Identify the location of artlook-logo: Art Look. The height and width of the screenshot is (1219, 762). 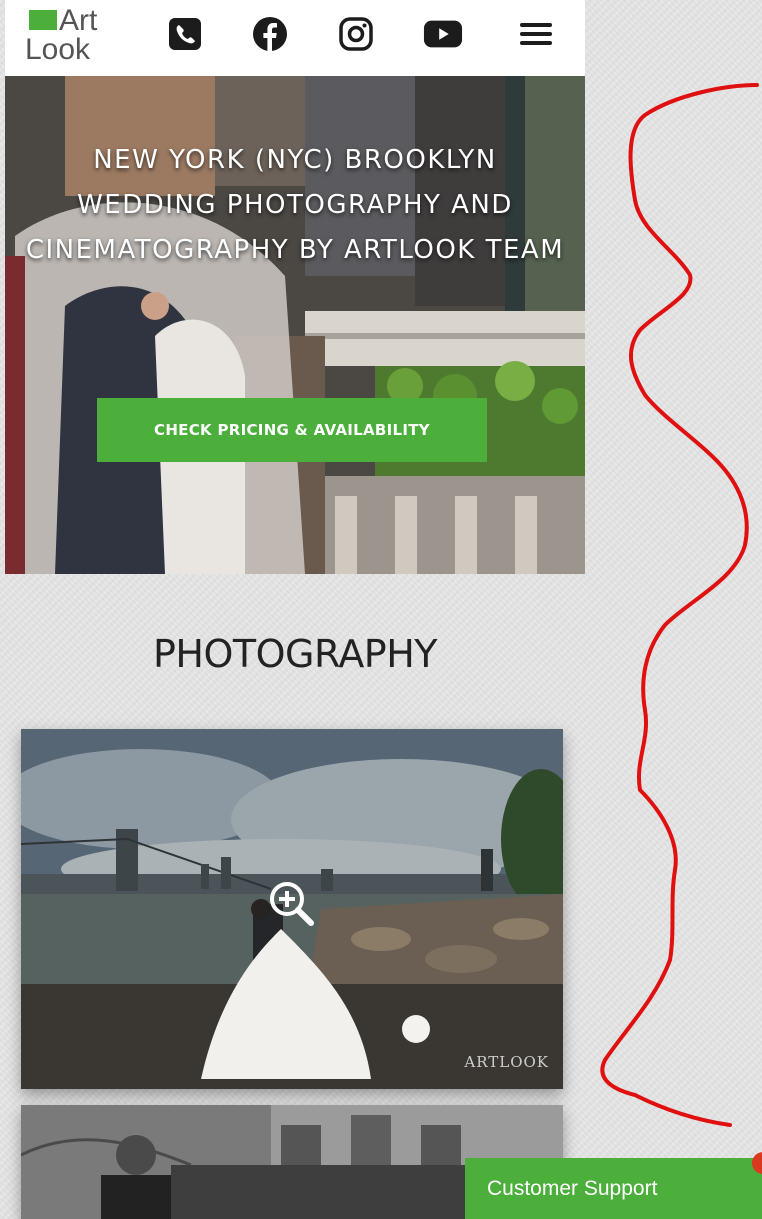
(68, 36).